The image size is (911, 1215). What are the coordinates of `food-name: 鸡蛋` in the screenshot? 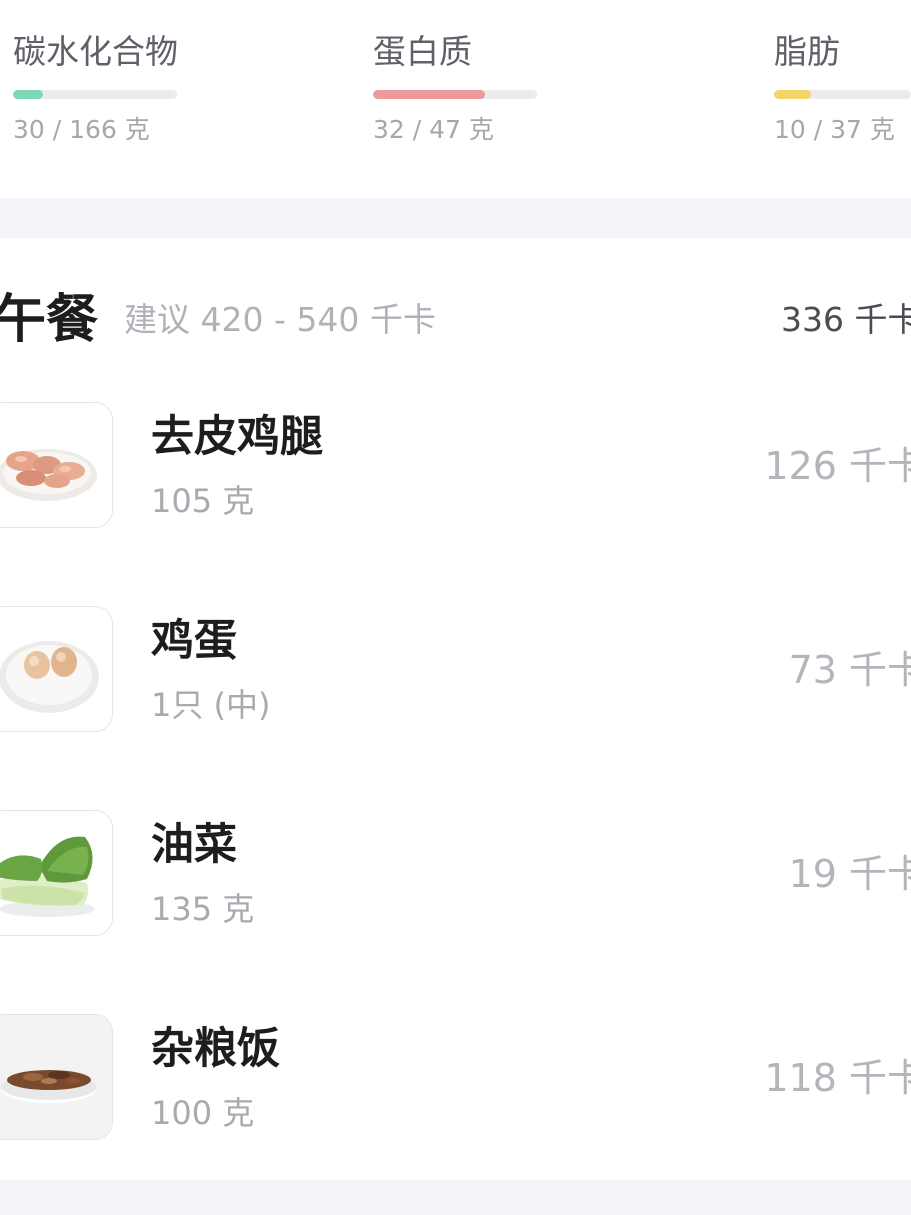 It's located at (194, 641).